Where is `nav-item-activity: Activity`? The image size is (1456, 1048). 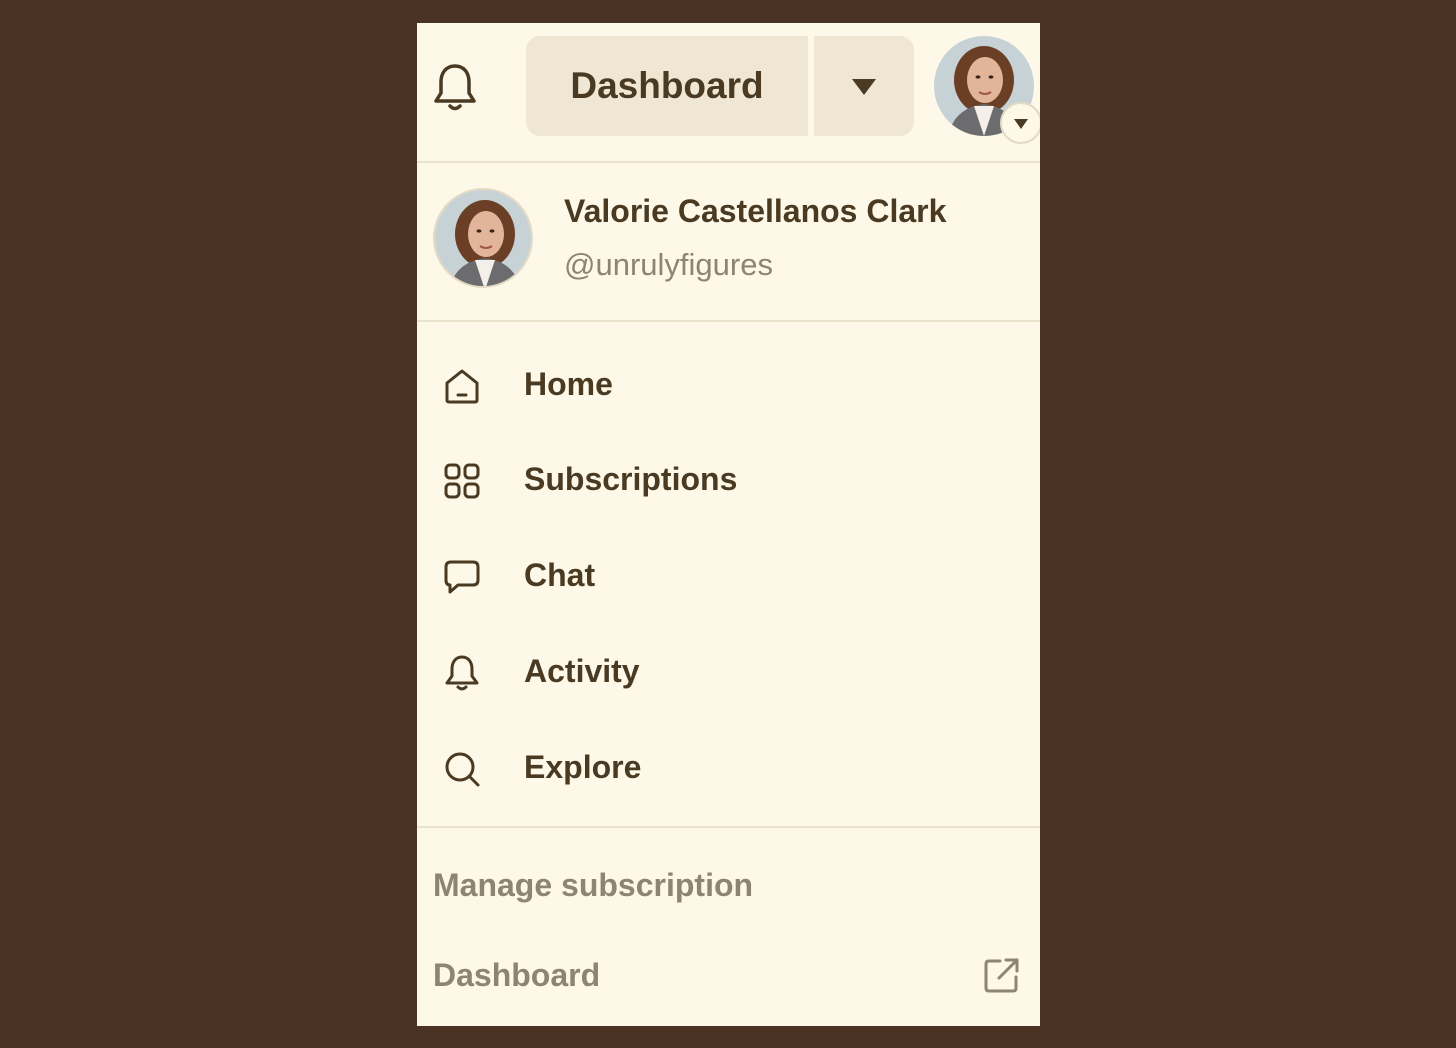
nav-item-activity: Activity is located at coordinates (728, 673).